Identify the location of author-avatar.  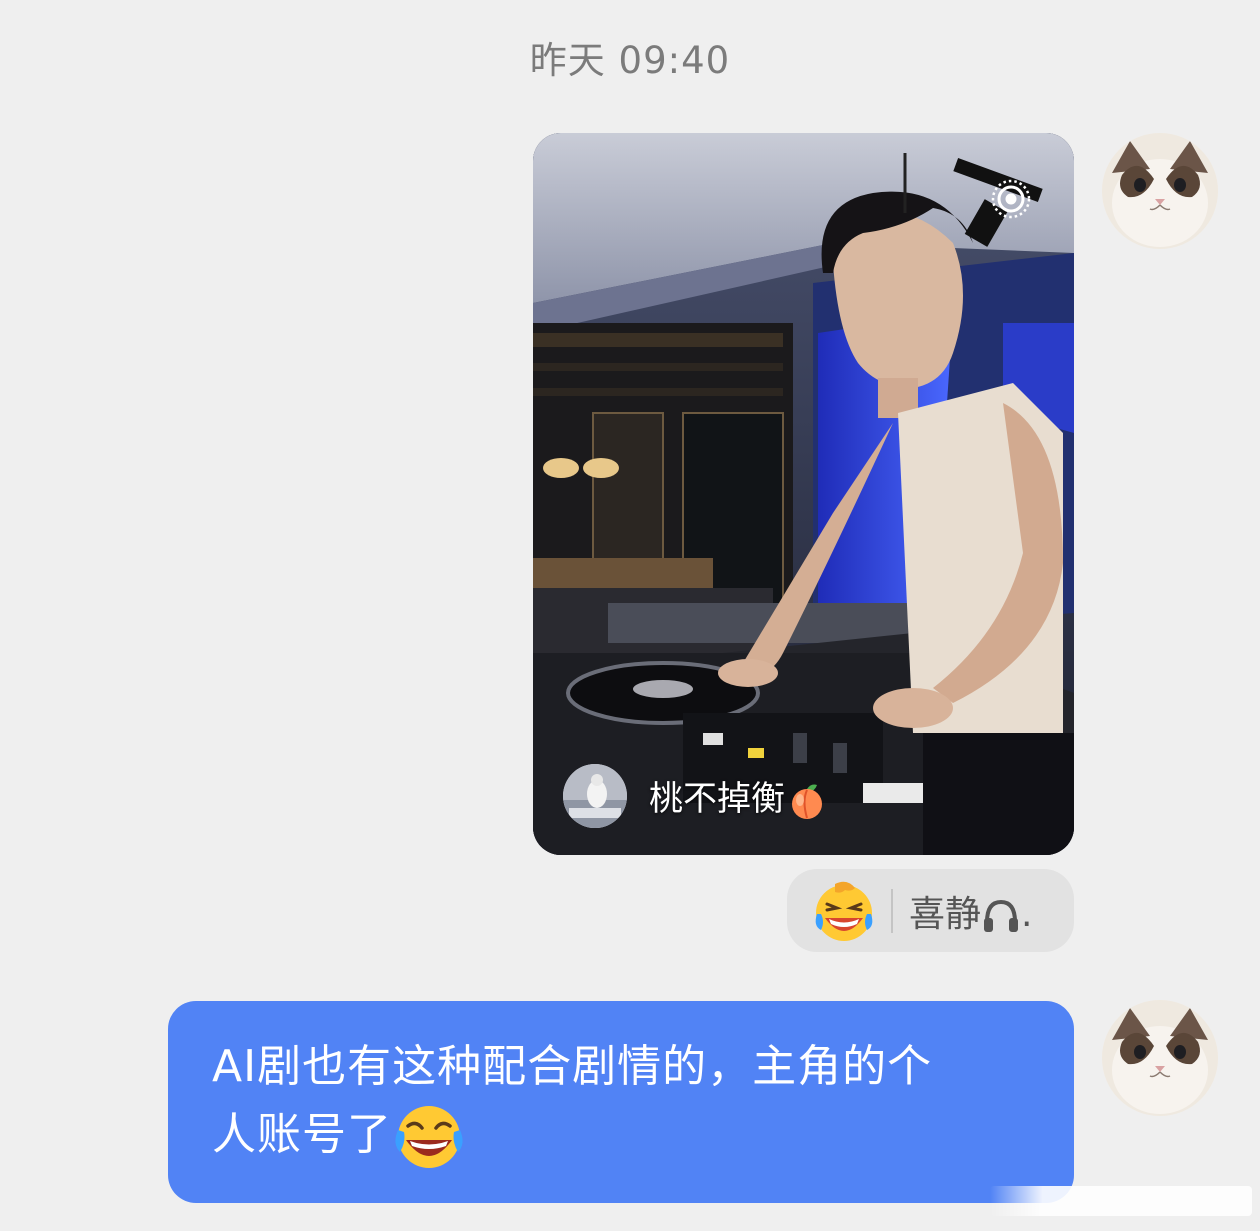
(595, 796).